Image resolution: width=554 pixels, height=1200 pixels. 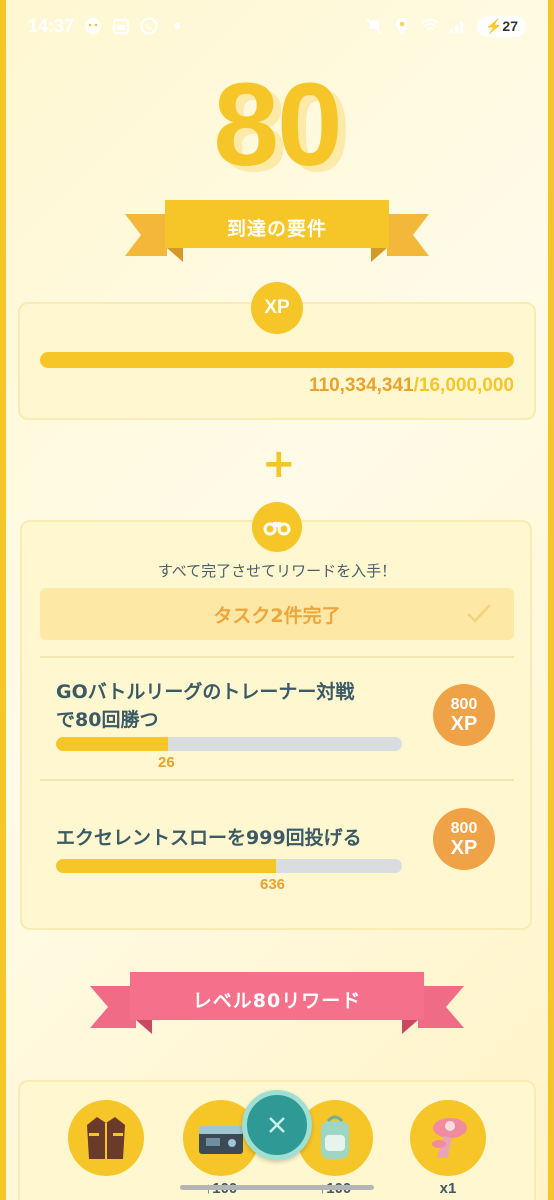 I want to click on xp-values: 110,334,341/16,000,000, so click(x=411, y=386).